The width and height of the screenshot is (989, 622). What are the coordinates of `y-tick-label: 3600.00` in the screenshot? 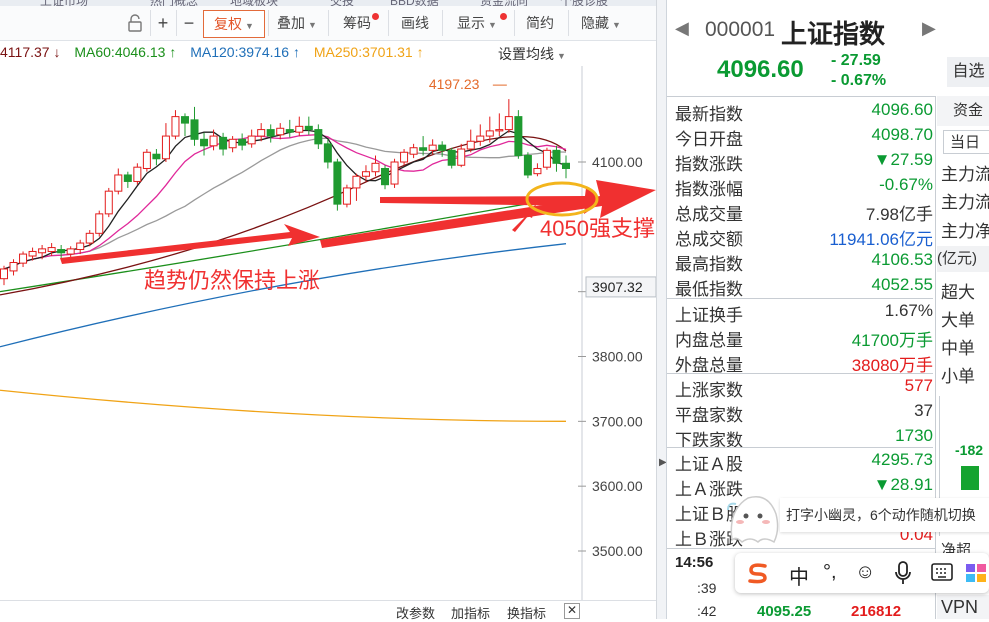 It's located at (617, 486).